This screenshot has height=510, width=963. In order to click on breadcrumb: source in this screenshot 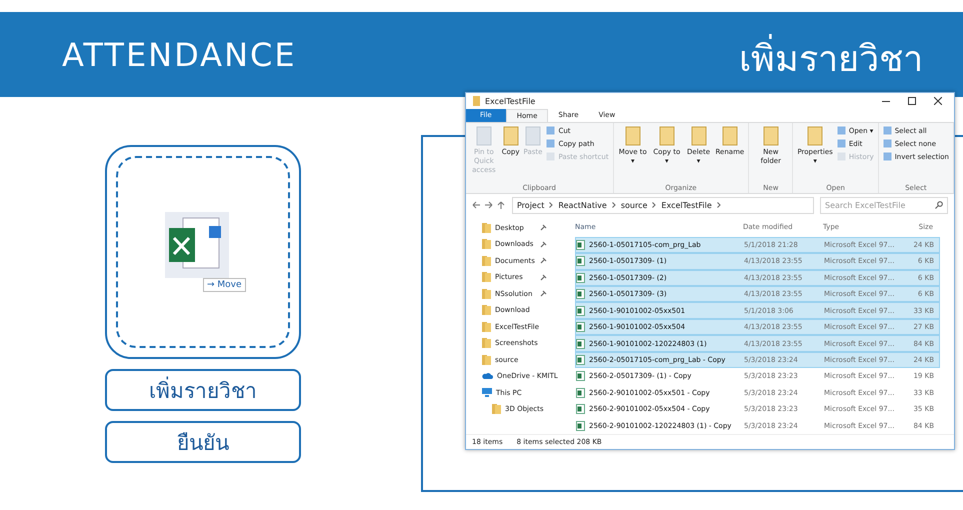, I will do `click(634, 205)`.